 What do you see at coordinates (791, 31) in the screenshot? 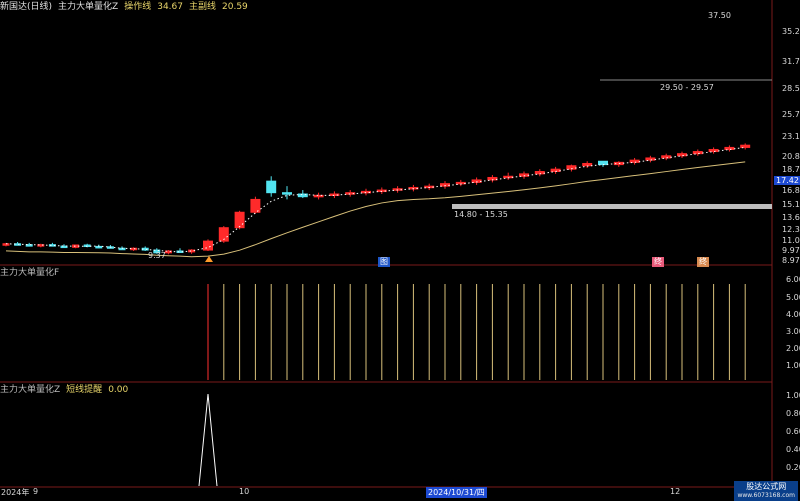
I see `axis-tick: 35.29` at bounding box center [791, 31].